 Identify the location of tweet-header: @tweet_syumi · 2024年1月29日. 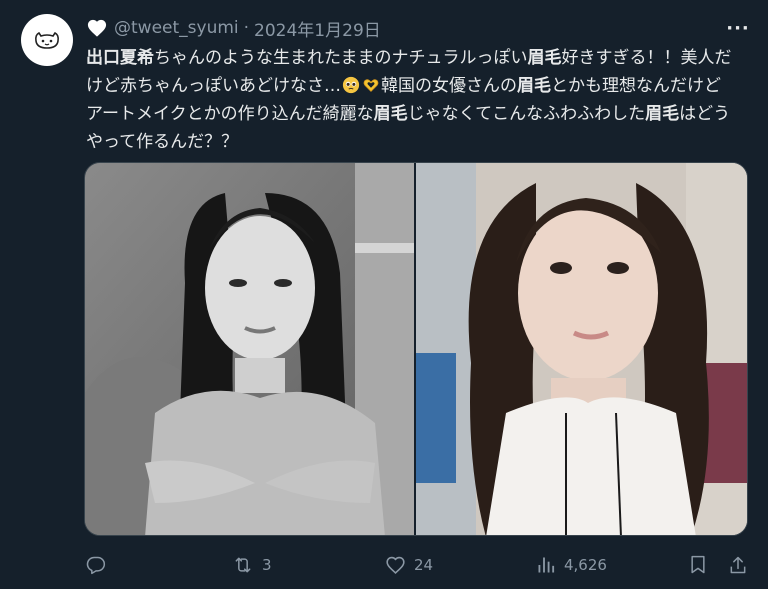
(233, 28).